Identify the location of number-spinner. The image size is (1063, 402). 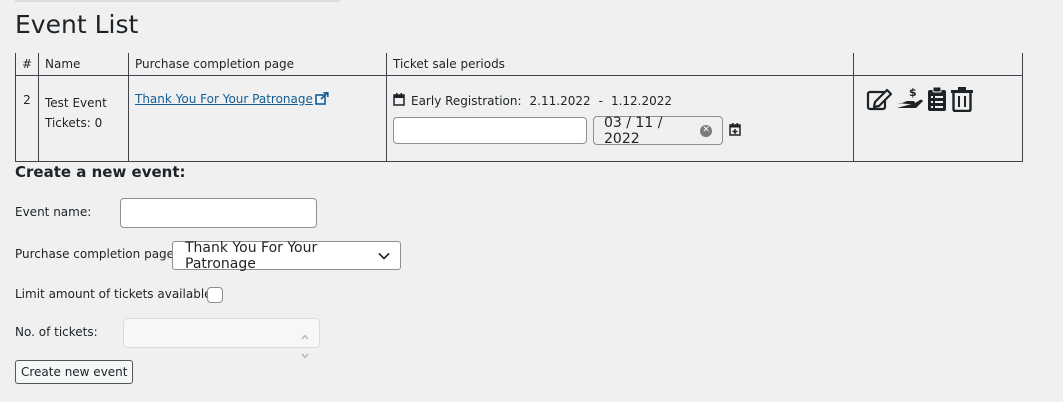
(305, 344).